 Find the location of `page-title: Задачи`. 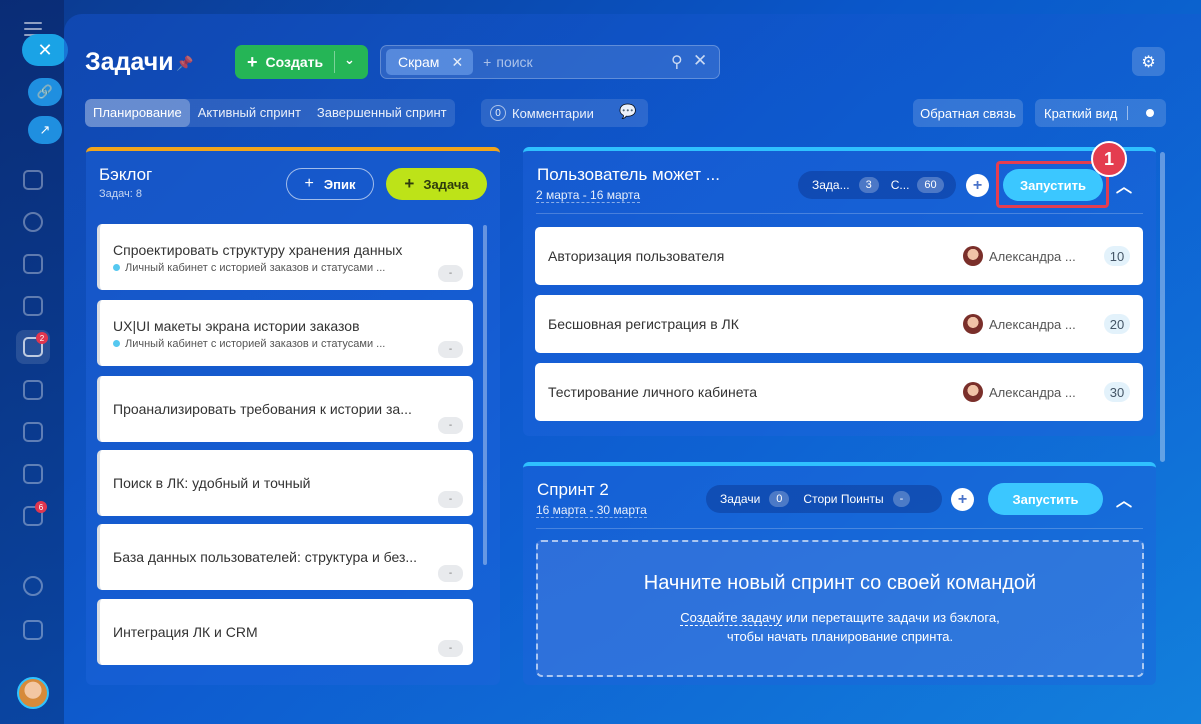

page-title: Задачи is located at coordinates (129, 62).